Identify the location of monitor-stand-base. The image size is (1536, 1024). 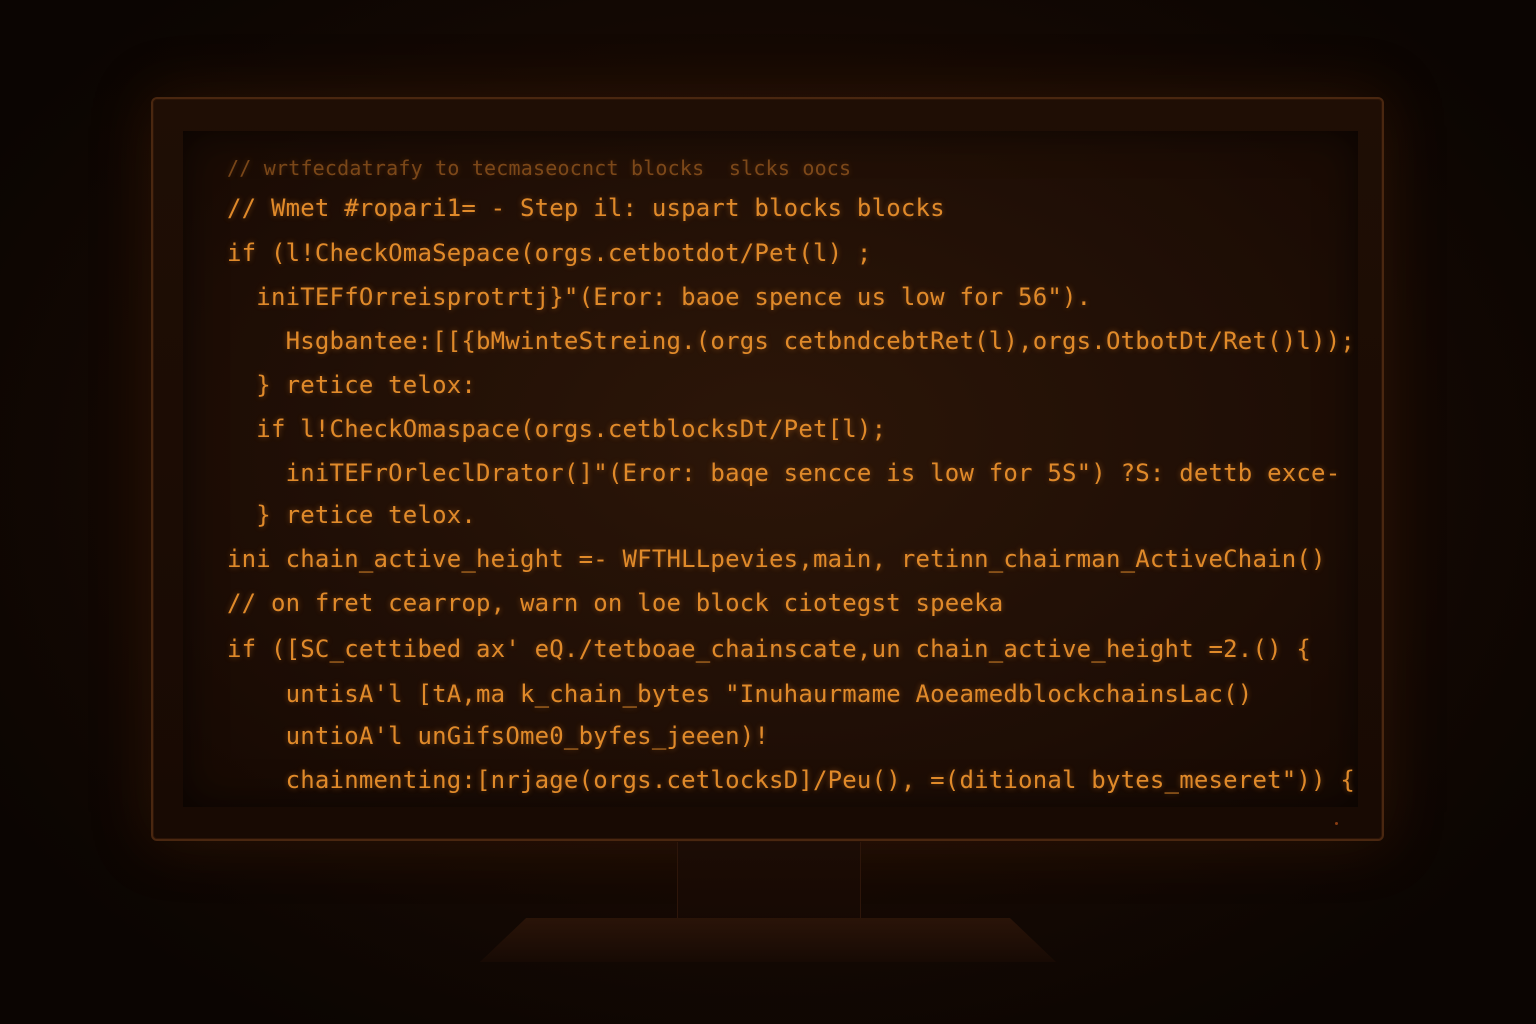
(768, 940).